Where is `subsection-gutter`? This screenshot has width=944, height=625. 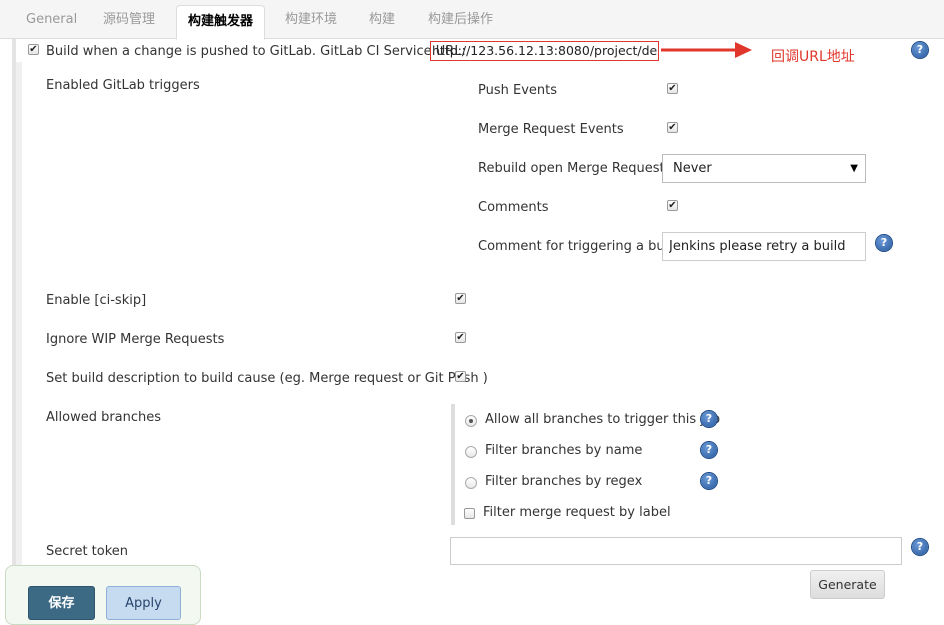 subsection-gutter is located at coordinates (19, 335).